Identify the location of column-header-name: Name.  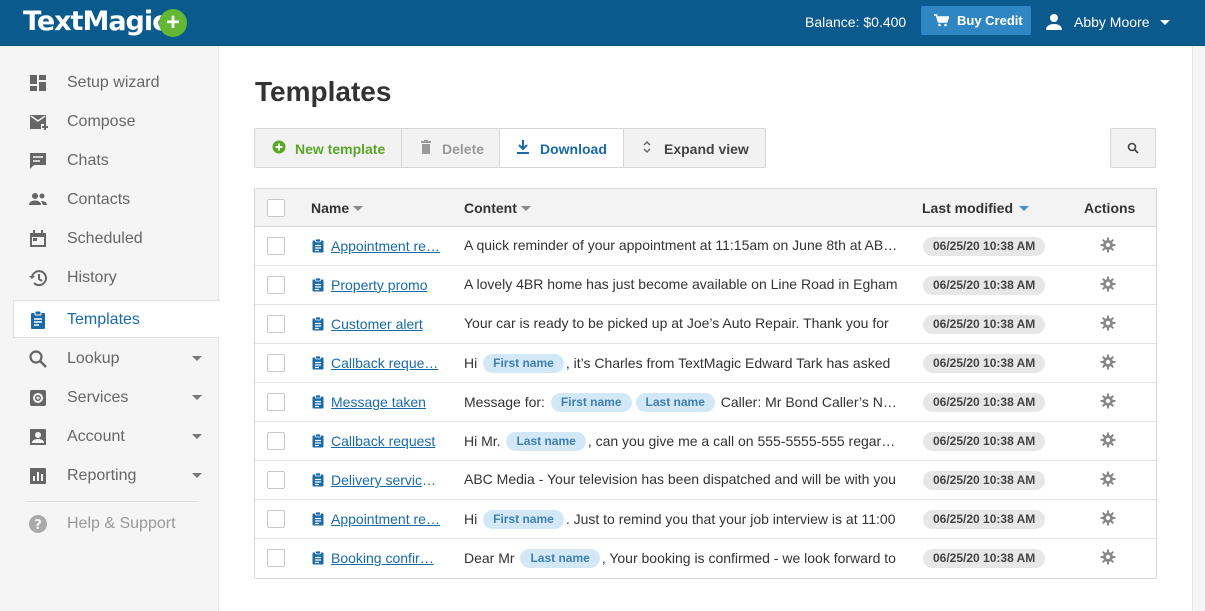
(337, 208).